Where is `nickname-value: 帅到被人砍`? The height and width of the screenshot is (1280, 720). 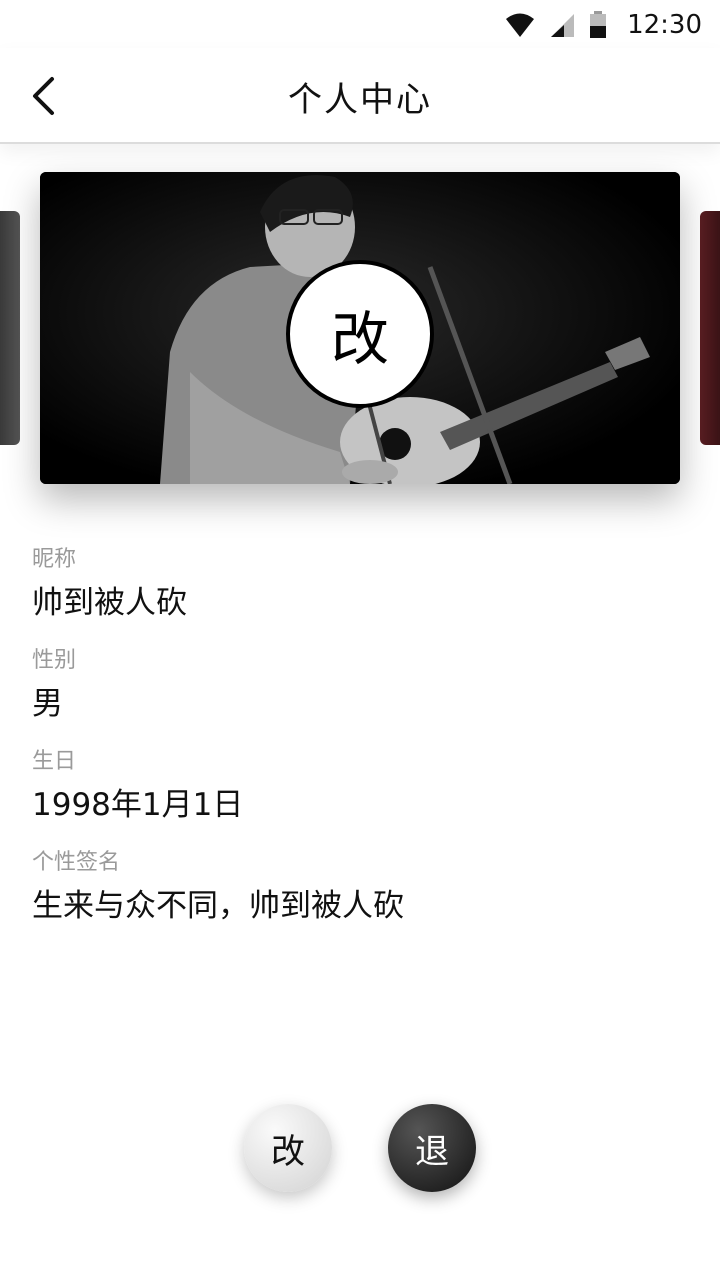
nickname-value: 帅到被人砍 is located at coordinates (109, 603).